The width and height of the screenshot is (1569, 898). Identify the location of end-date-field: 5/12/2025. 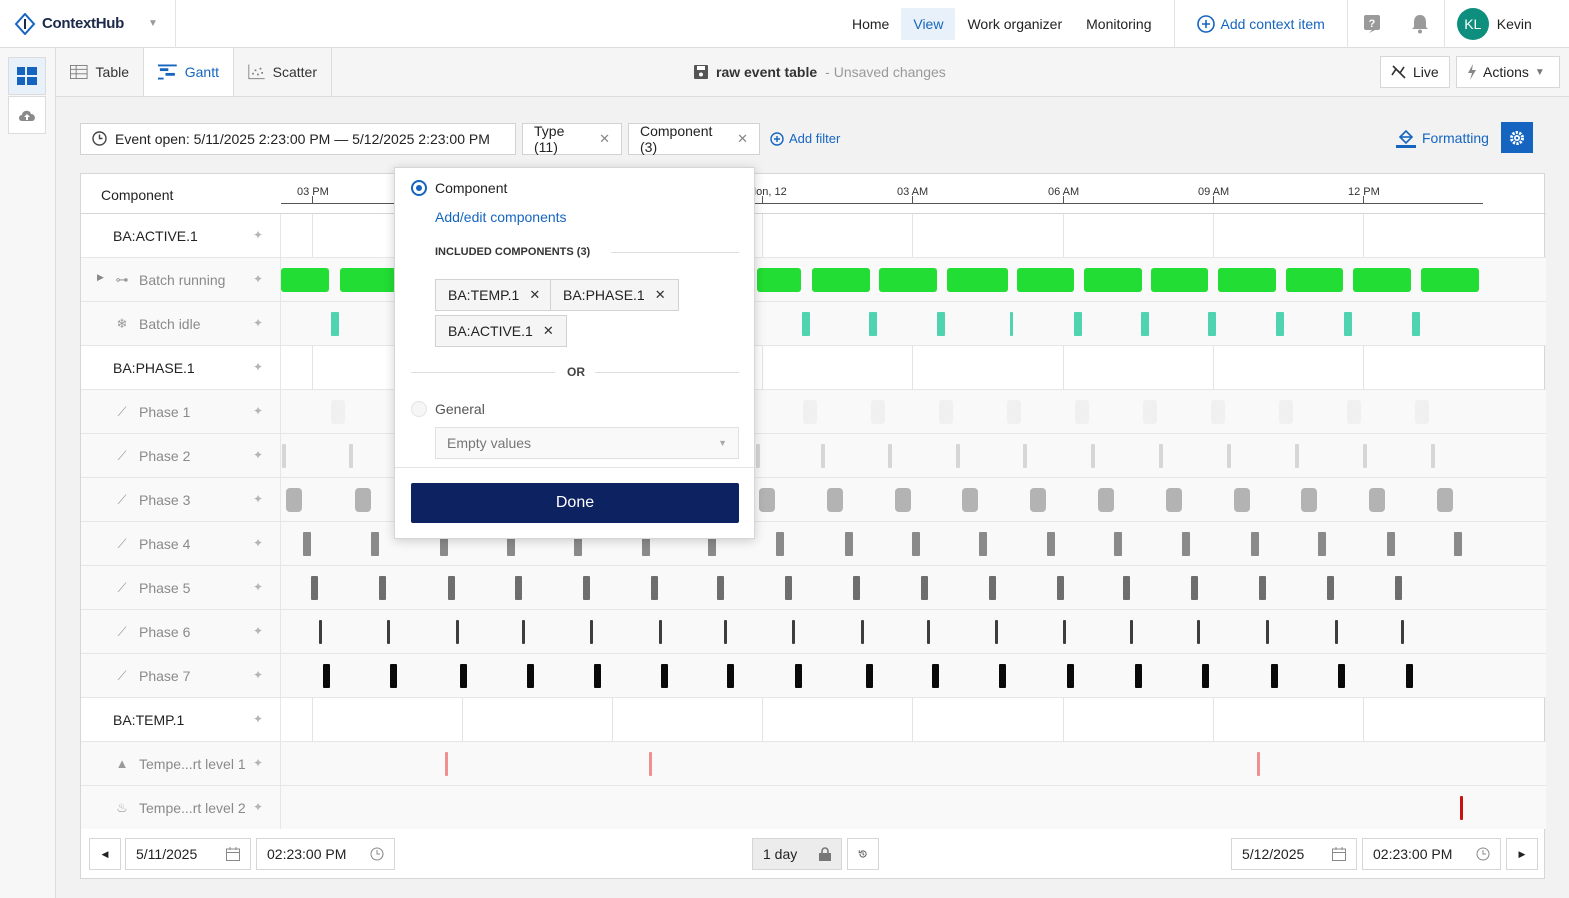
(1294, 854).